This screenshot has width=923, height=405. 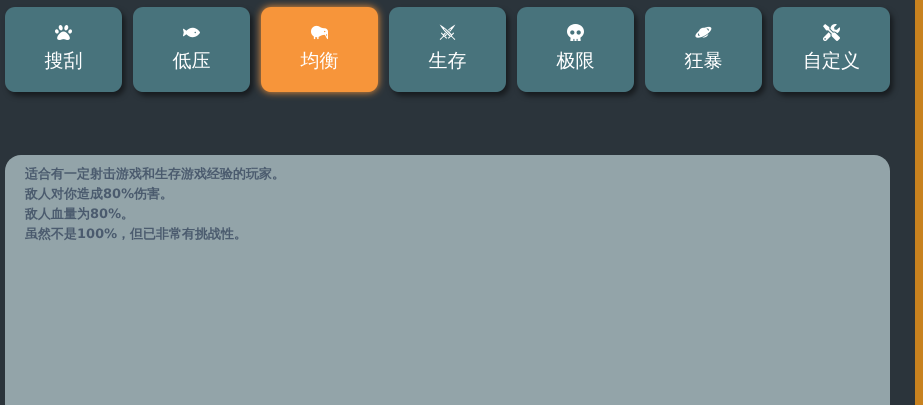 I want to click on mode-tab: 生存, so click(x=447, y=49).